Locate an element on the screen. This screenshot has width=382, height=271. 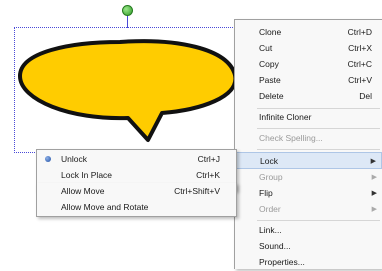
menu-item-infinite-cloner: Infinite Cloner is located at coordinates (308, 117).